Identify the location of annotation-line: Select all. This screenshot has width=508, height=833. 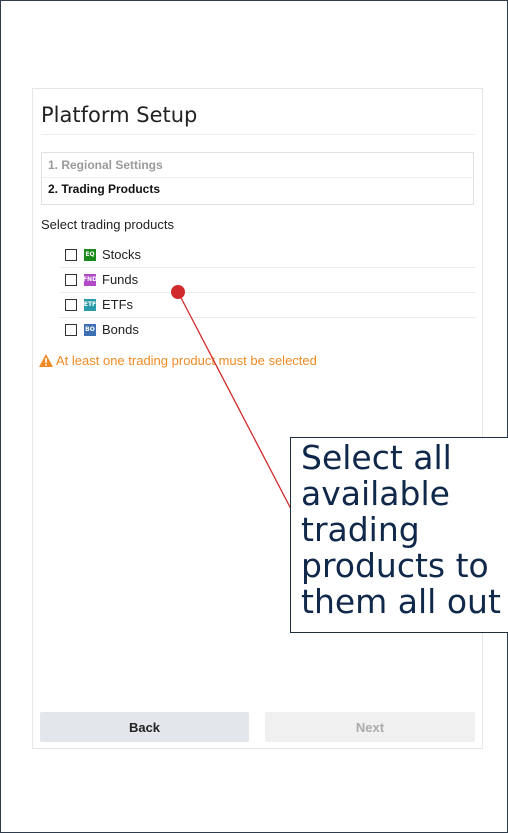
(376, 457).